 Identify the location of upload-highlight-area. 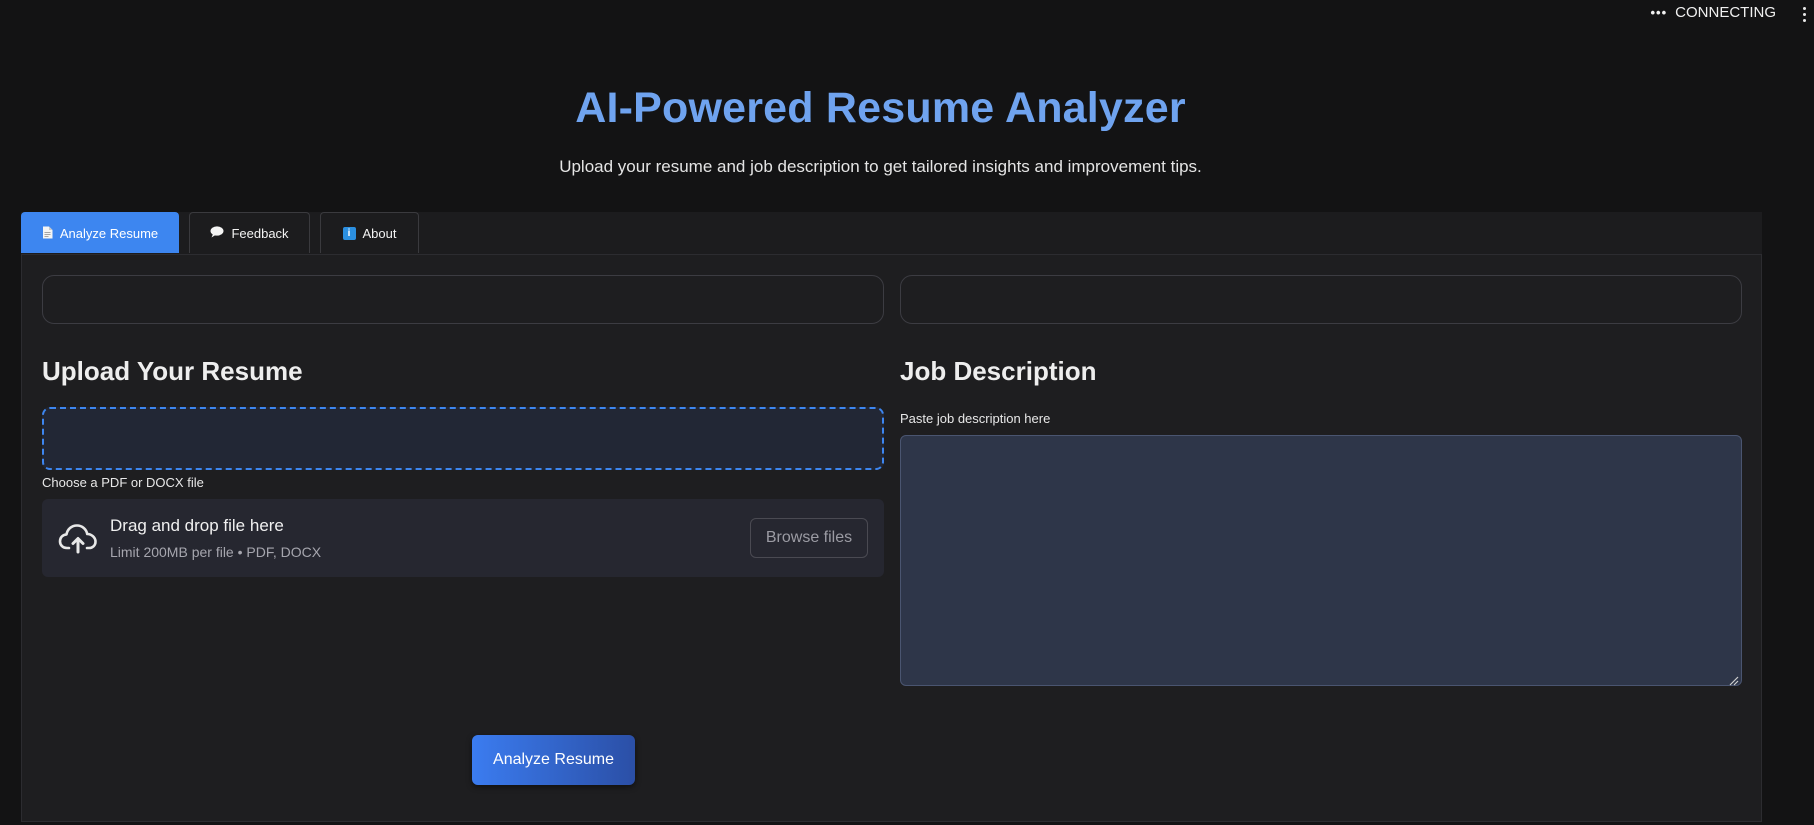
(463, 438).